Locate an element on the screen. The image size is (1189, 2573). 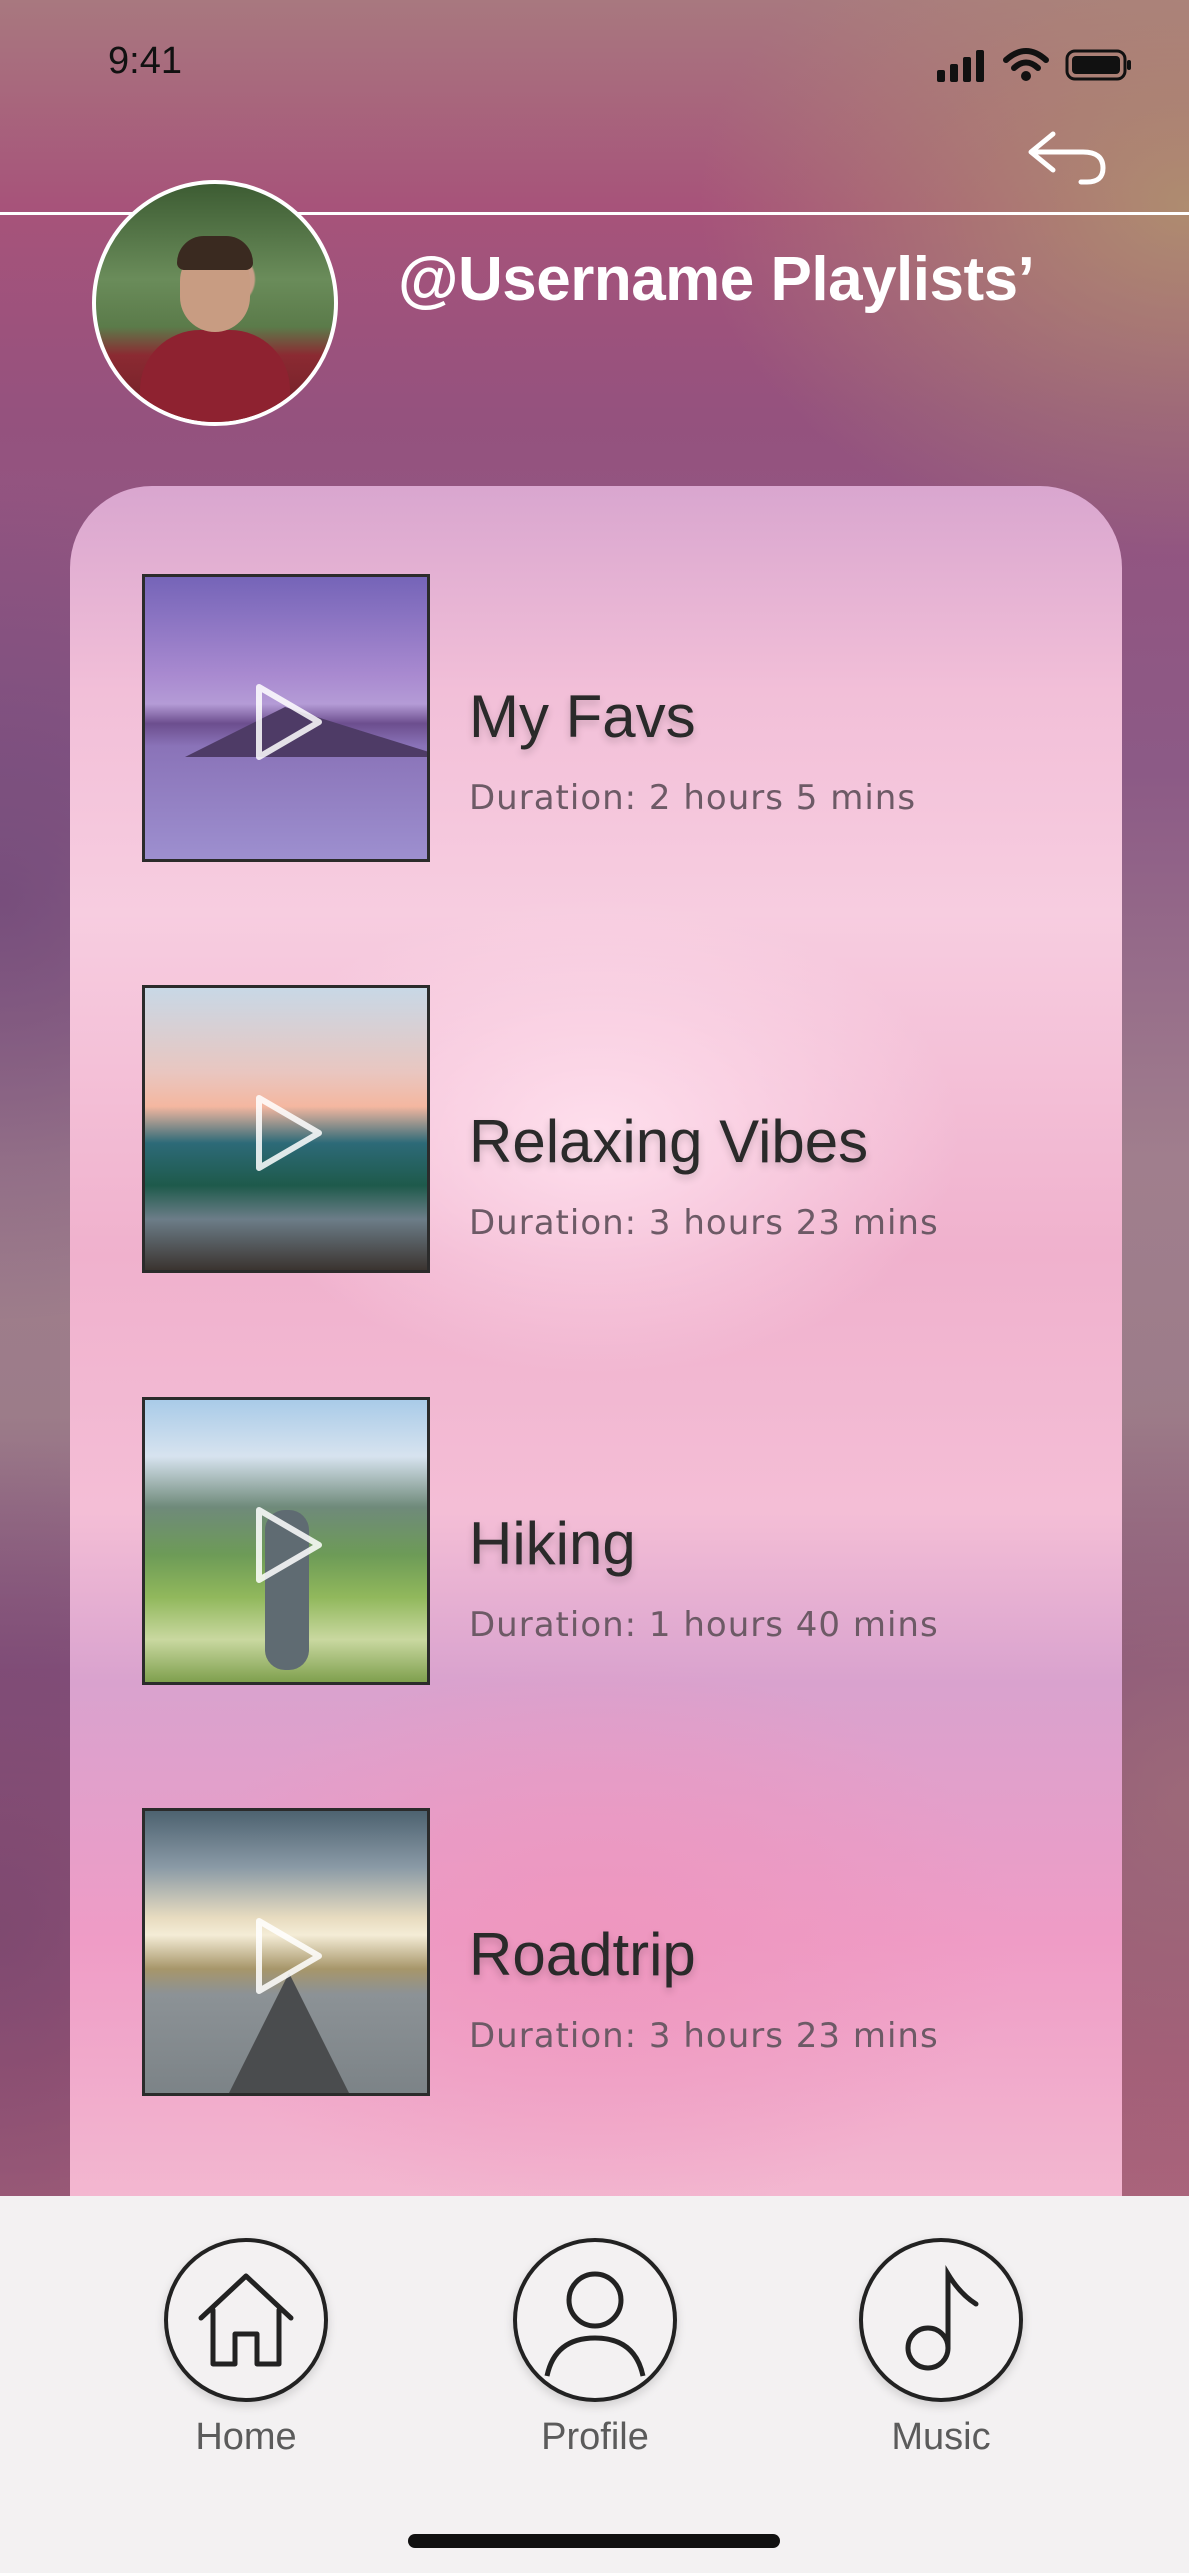
page-title: @Username Playlists’ is located at coordinates (716, 279).